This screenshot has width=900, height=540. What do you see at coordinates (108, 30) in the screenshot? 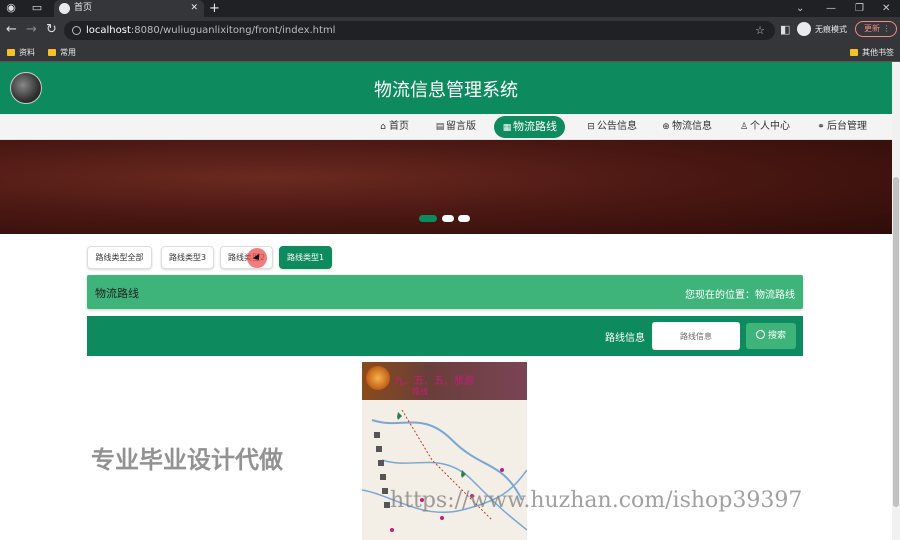
I see `url-host: localhost` at bounding box center [108, 30].